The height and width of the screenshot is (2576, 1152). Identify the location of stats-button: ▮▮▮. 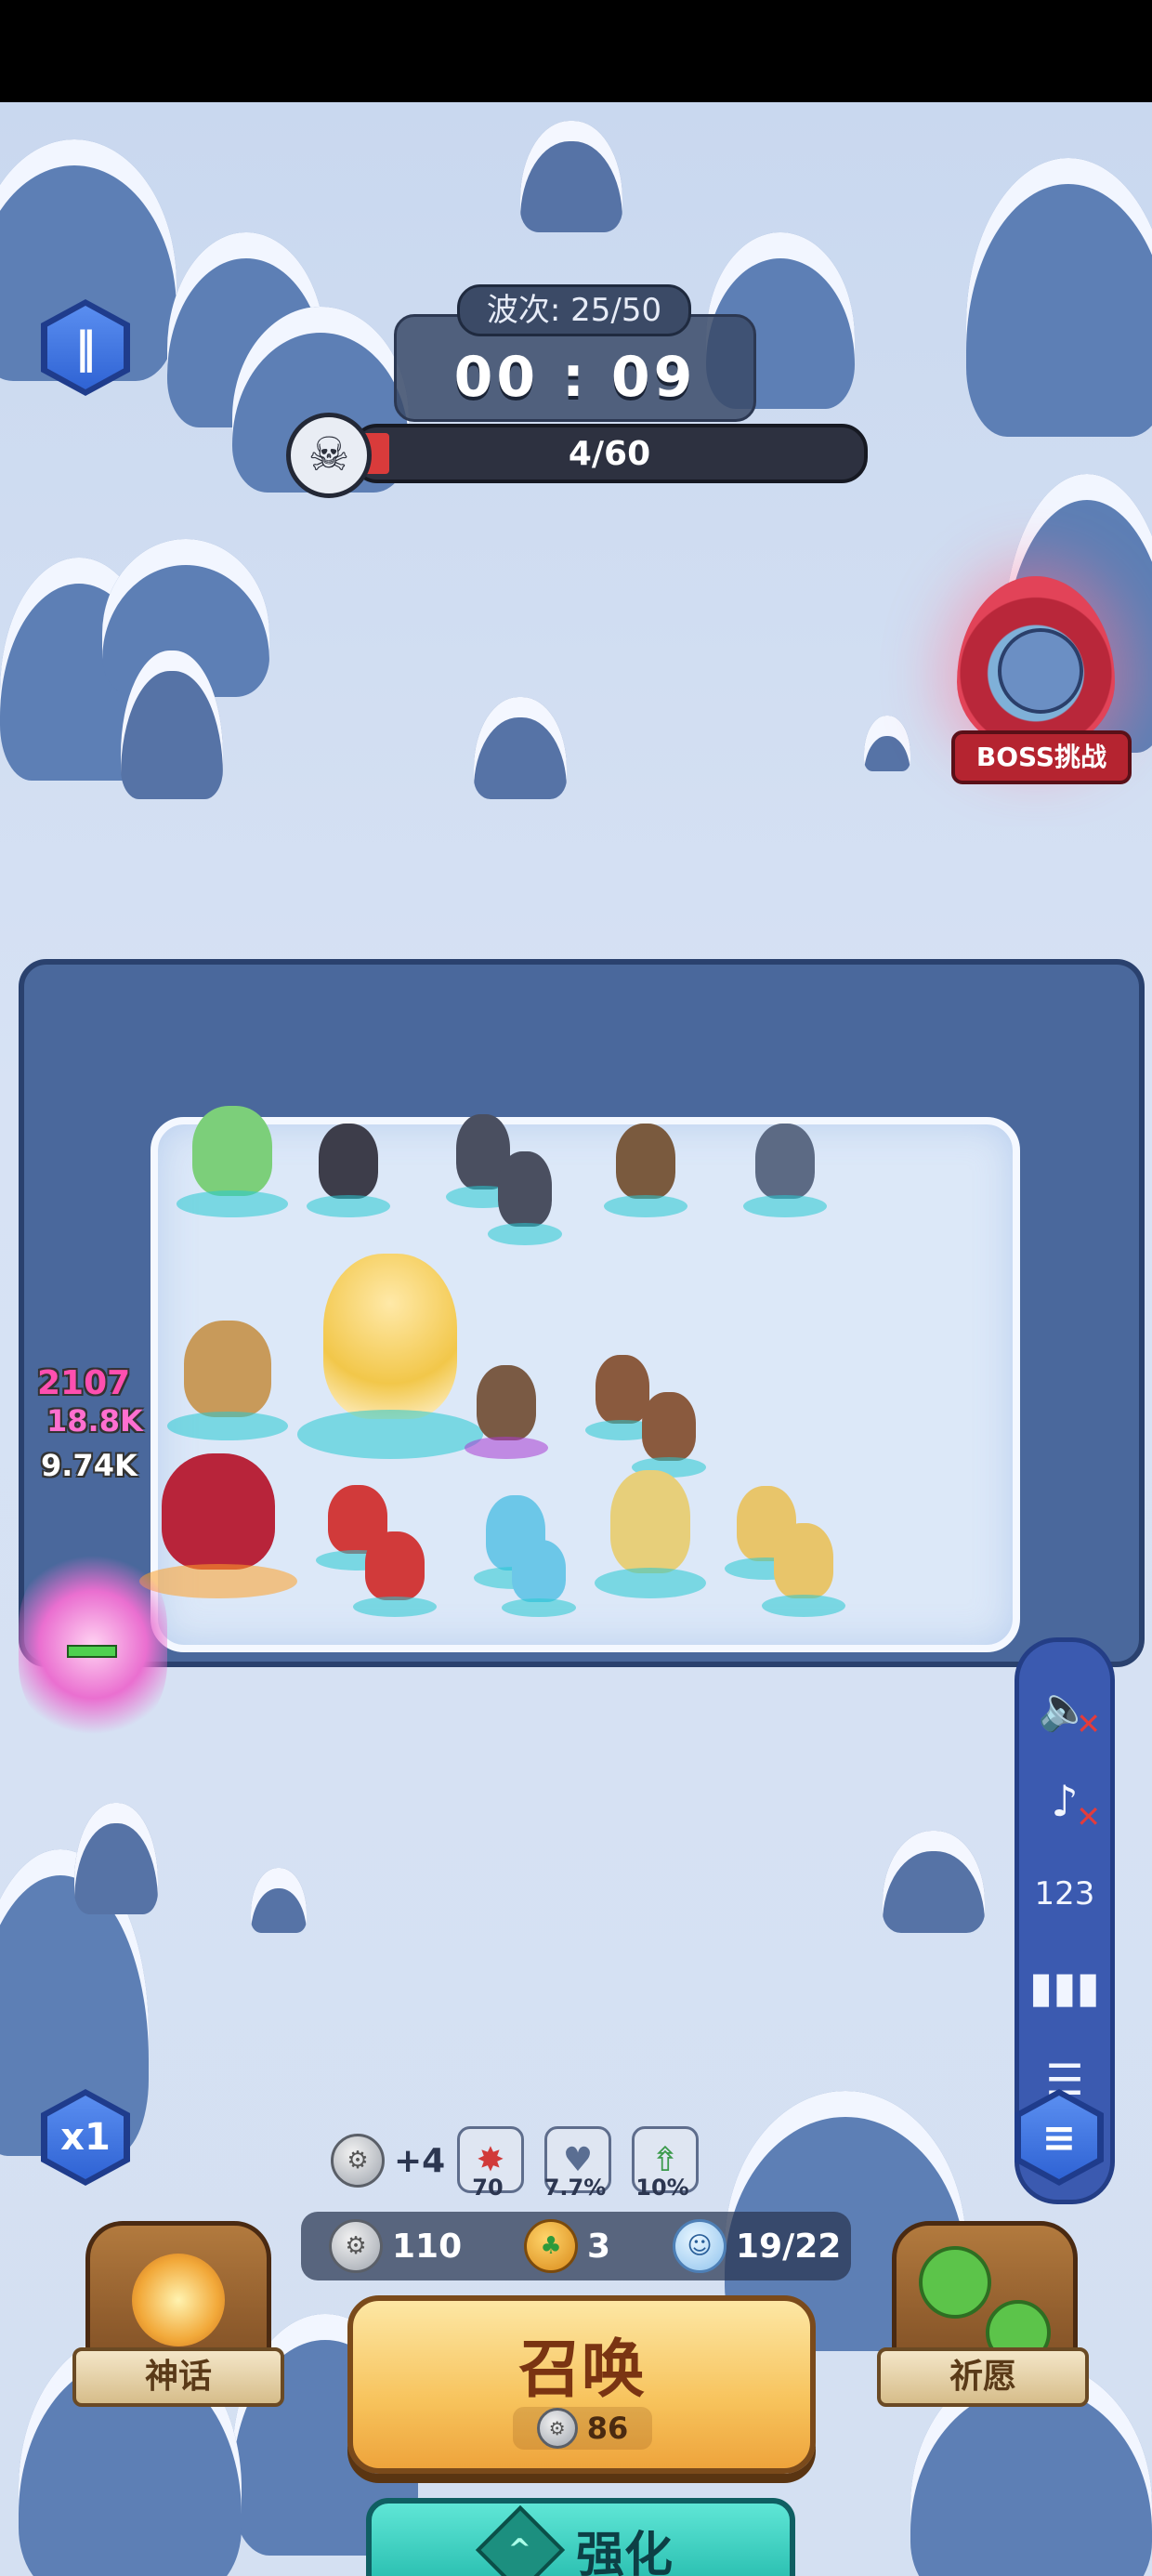
(1065, 1987).